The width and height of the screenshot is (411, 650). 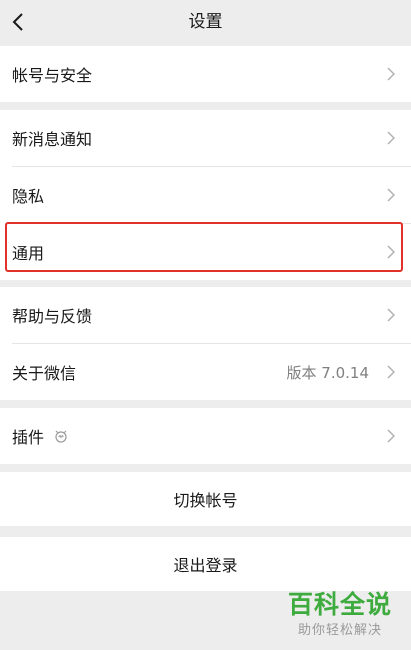 I want to click on switch-account-button: 切换帐号, so click(x=205, y=499).